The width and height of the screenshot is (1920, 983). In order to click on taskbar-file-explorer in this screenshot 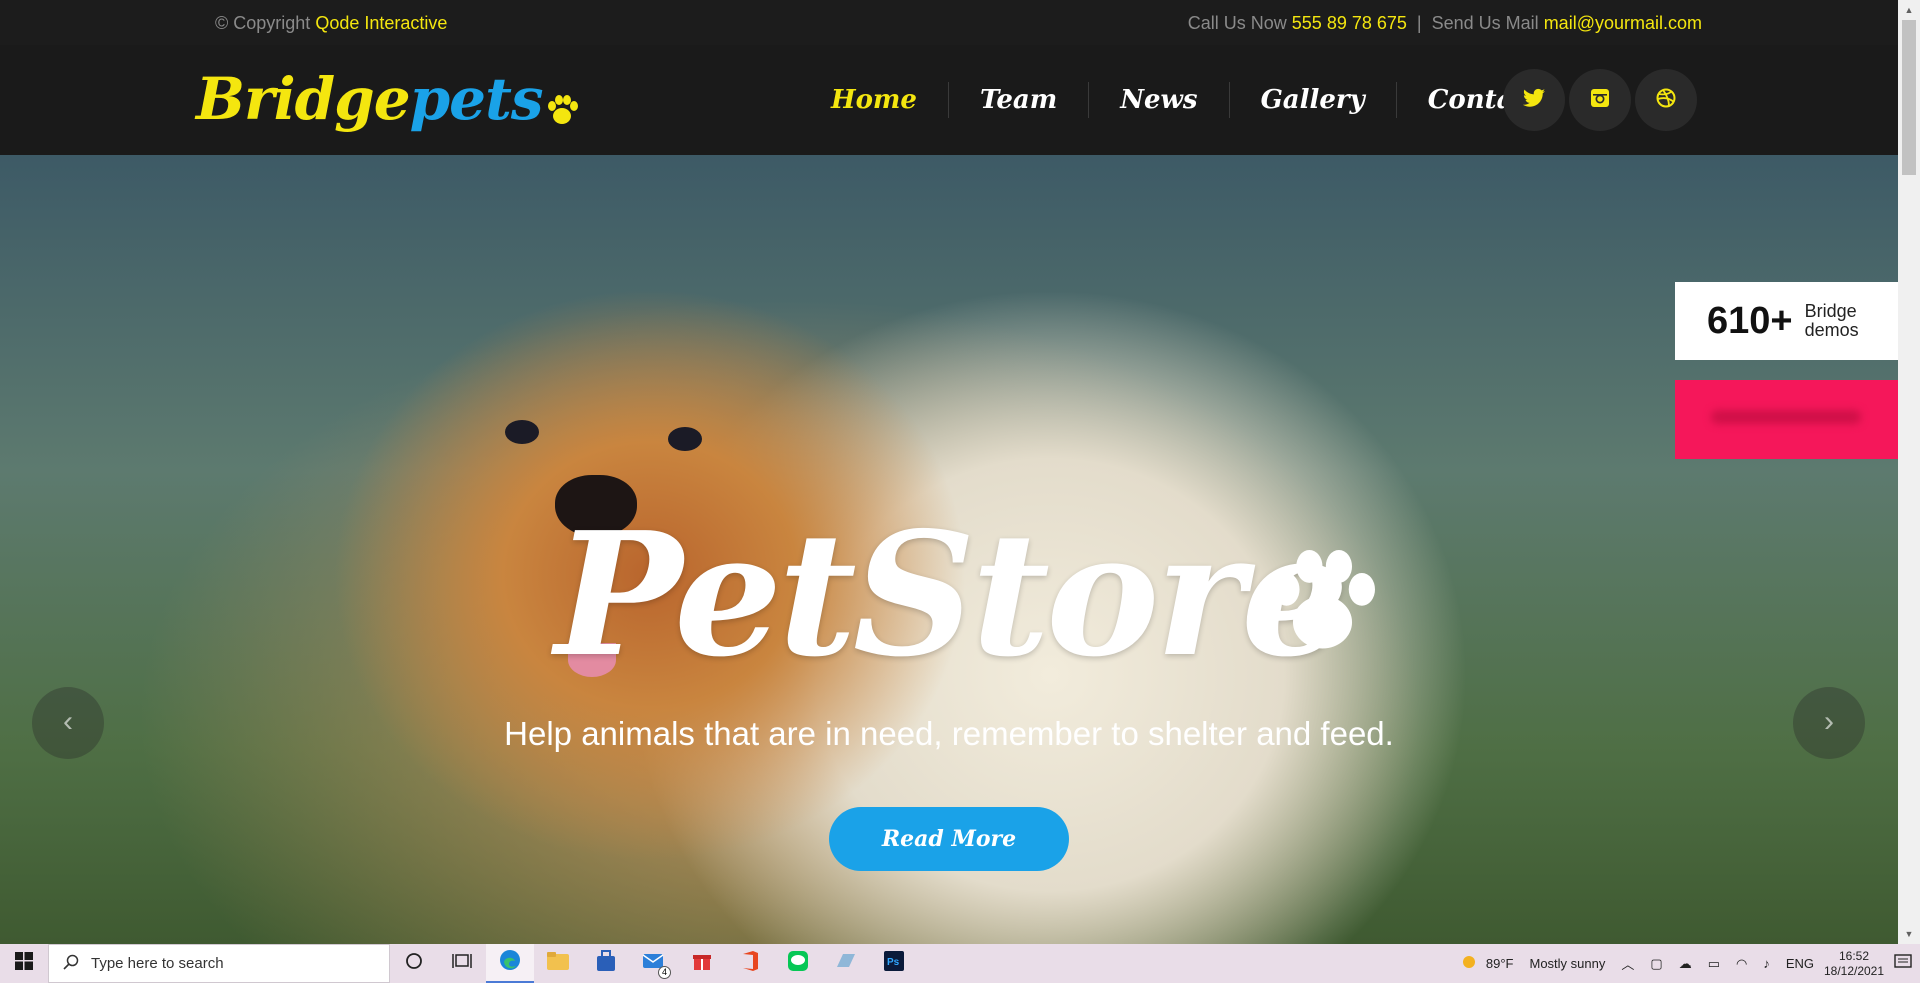, I will do `click(558, 963)`.